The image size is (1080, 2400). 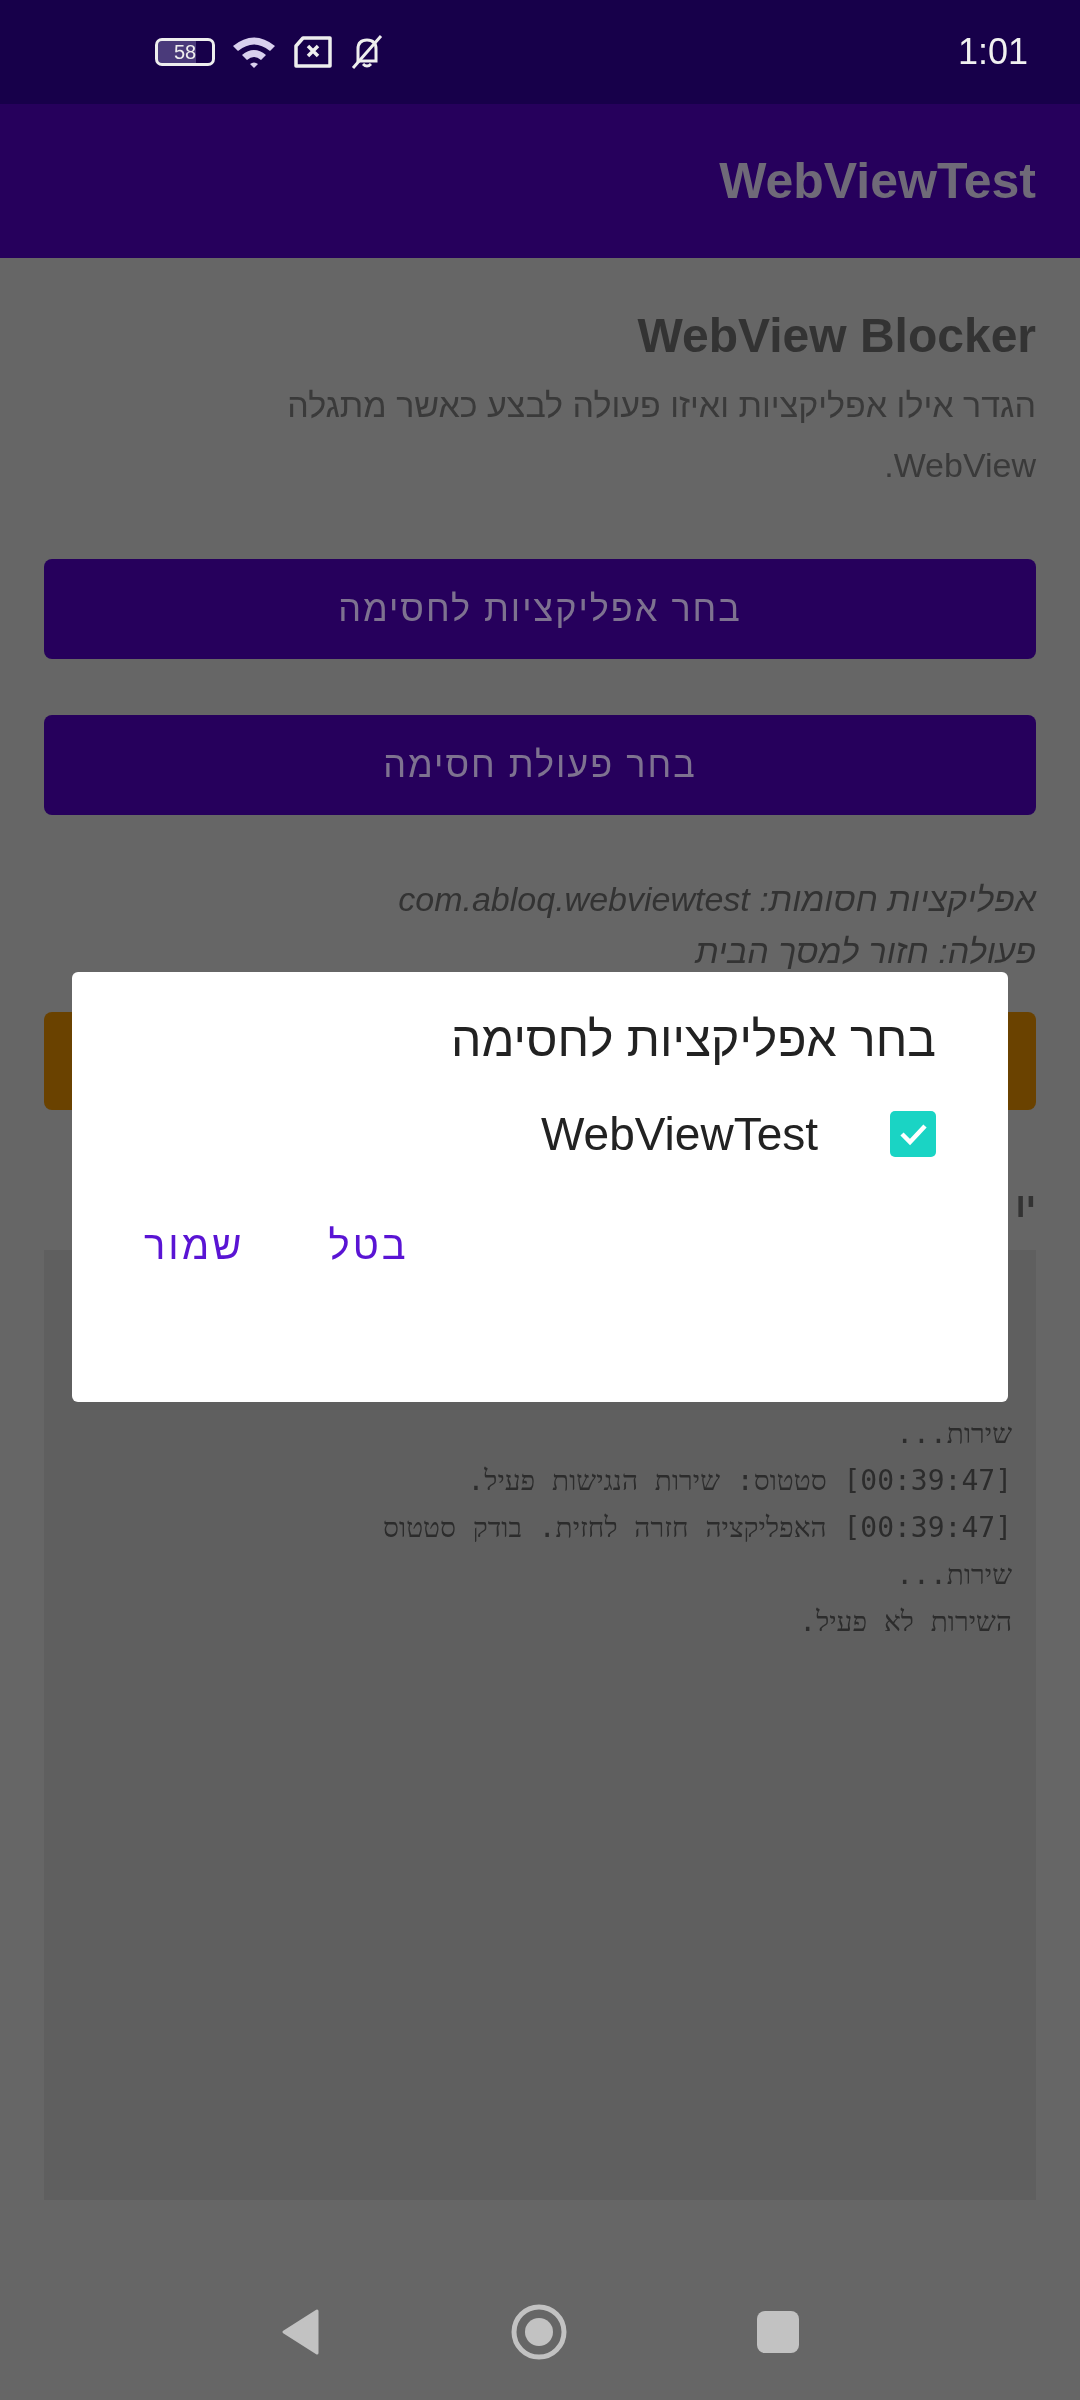 I want to click on home-icon, so click(x=539, y=2332).